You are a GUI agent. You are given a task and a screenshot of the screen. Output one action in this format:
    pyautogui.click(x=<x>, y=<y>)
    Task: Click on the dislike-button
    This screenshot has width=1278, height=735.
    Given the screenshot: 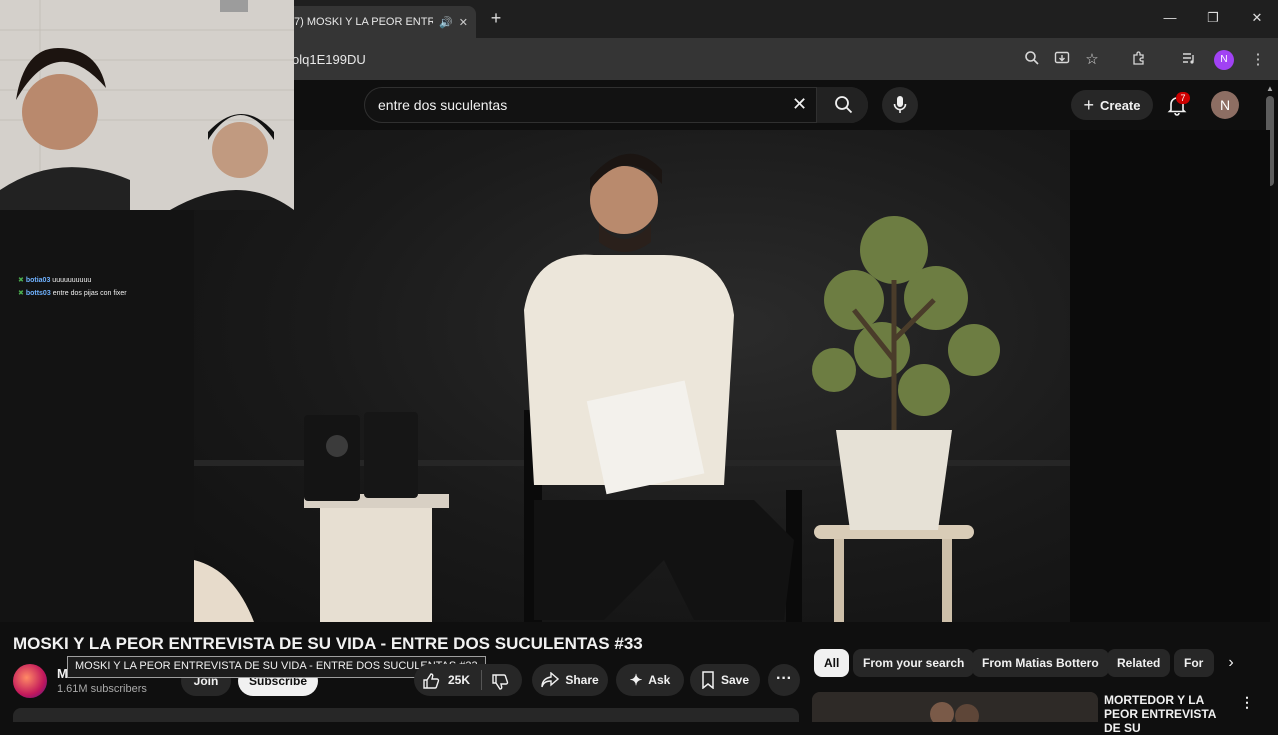 What is the action you would take?
    pyautogui.click(x=500, y=684)
    